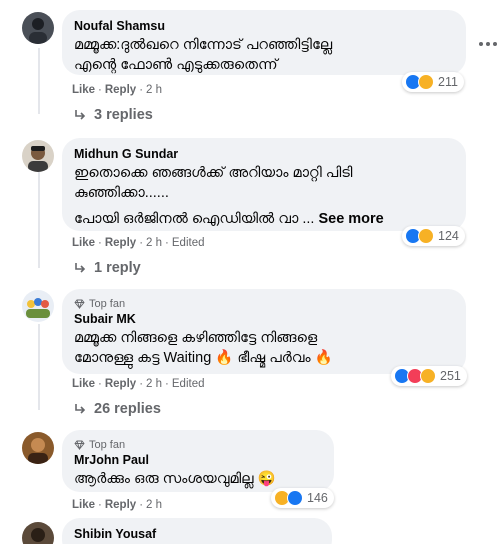 The image size is (504, 544). Describe the element at coordinates (448, 236) in the screenshot. I see `reaction-count: 124` at that location.